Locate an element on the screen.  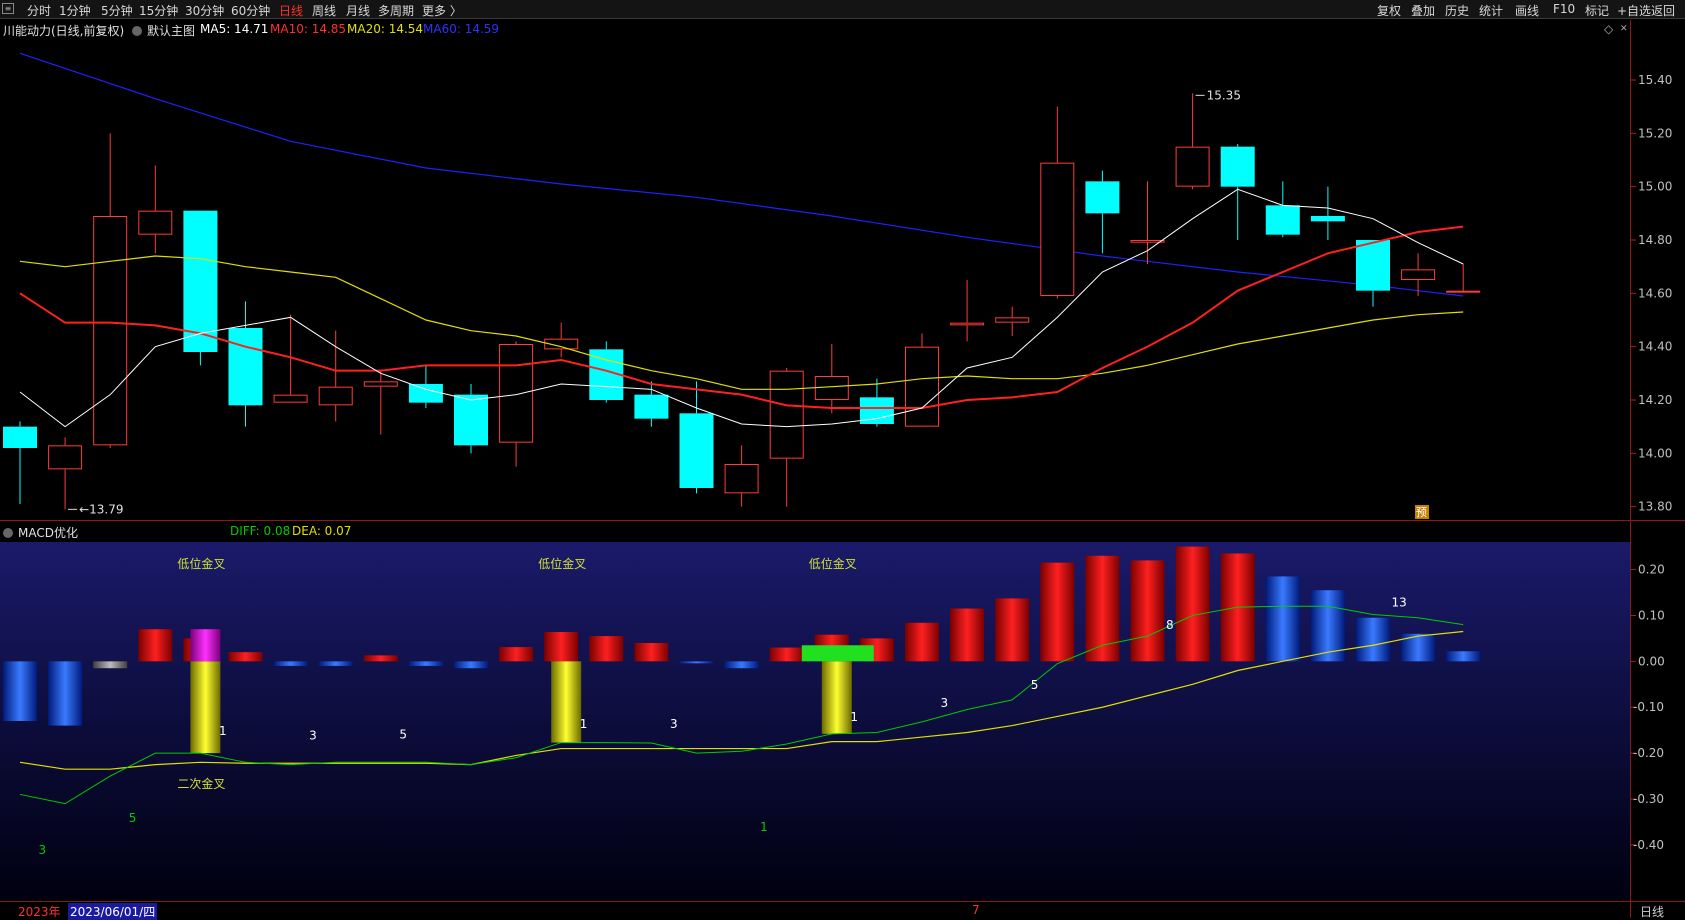
ma5-value: MA5: 14.71 is located at coordinates (234, 29).